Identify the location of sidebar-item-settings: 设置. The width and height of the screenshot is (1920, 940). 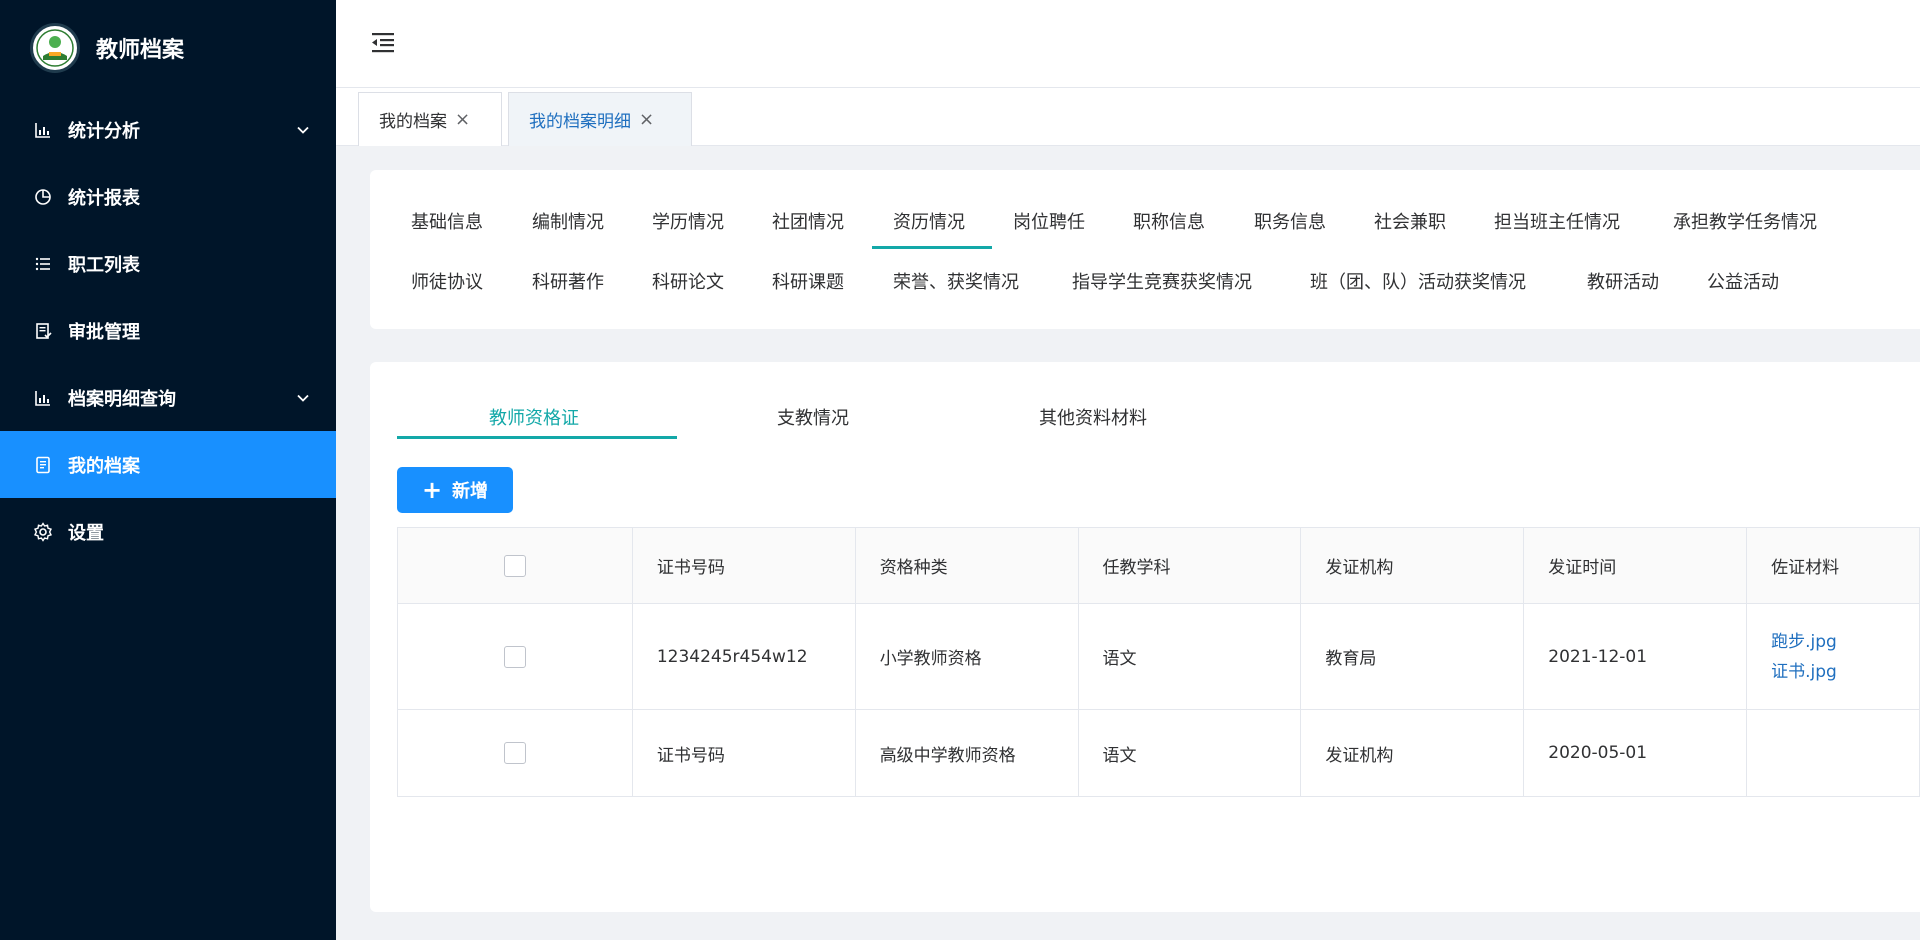
(168, 531).